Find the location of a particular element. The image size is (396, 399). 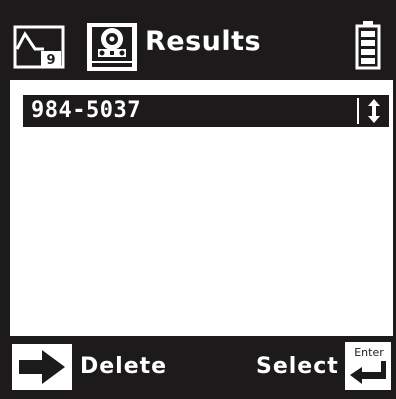

battery-icon is located at coordinates (368, 45).